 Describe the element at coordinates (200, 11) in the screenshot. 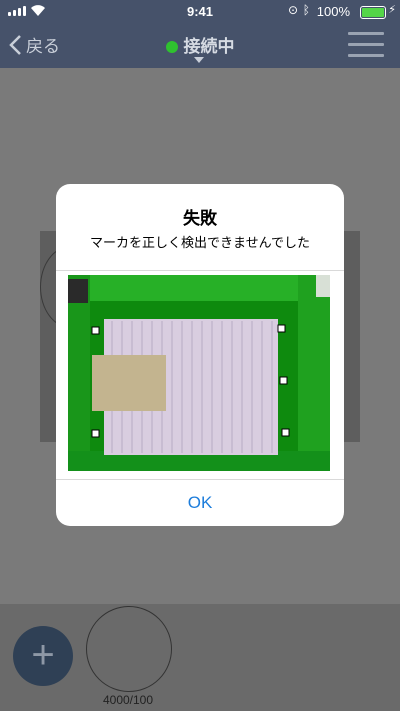

I see `status-bar: 9:41 ⊙ ᛒ 100% ⚡` at that location.